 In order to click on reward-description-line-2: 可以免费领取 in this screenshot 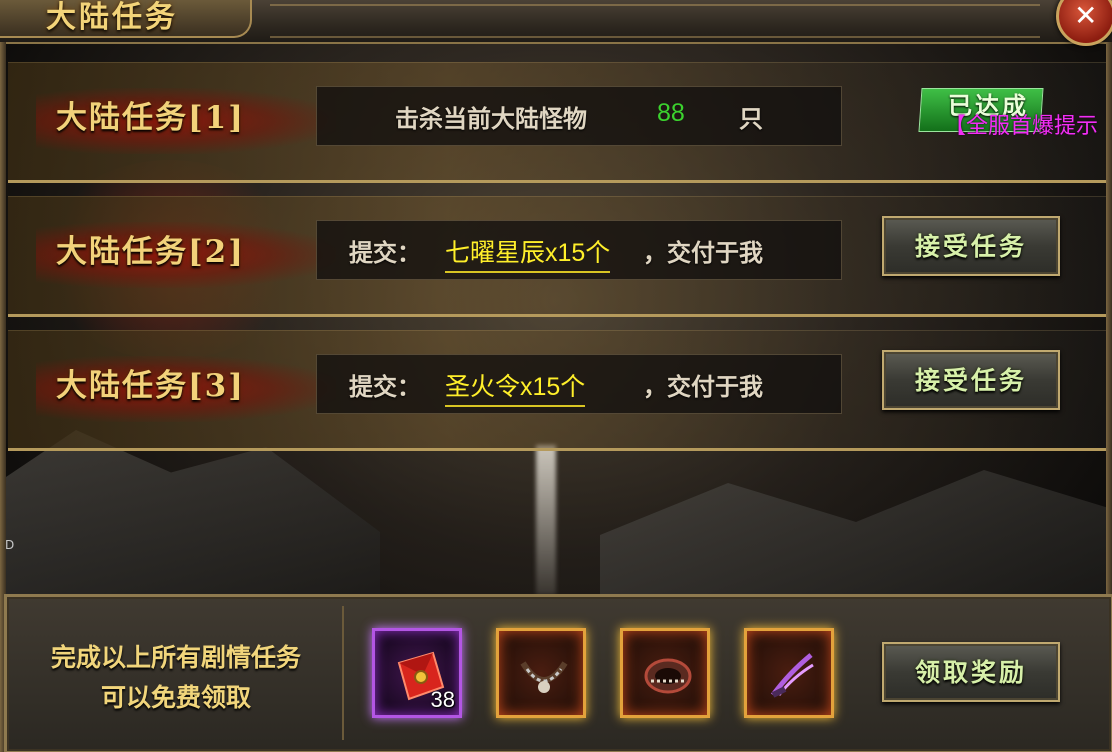, I will do `click(175, 697)`.